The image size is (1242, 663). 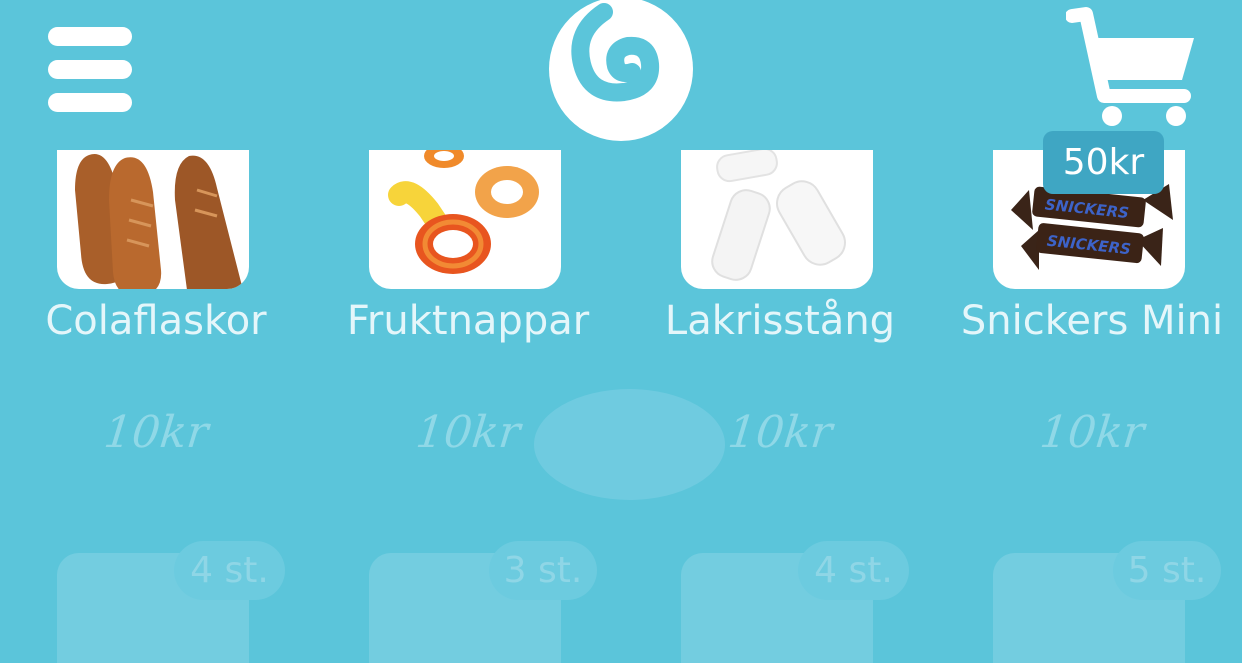 What do you see at coordinates (156, 321) in the screenshot?
I see `product-name: Colaflaskor` at bounding box center [156, 321].